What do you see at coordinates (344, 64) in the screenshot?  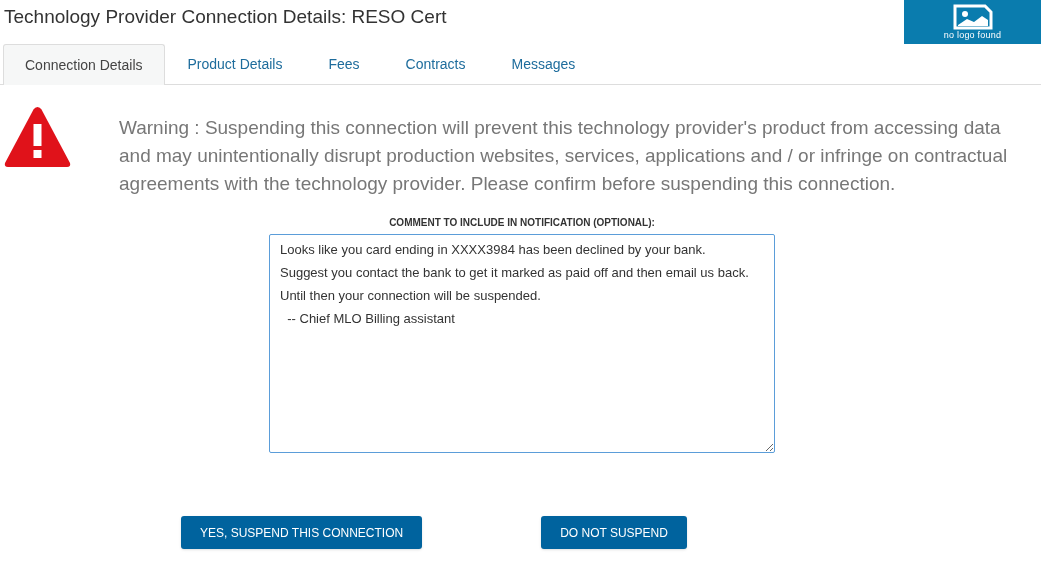 I see `tab: Fees` at bounding box center [344, 64].